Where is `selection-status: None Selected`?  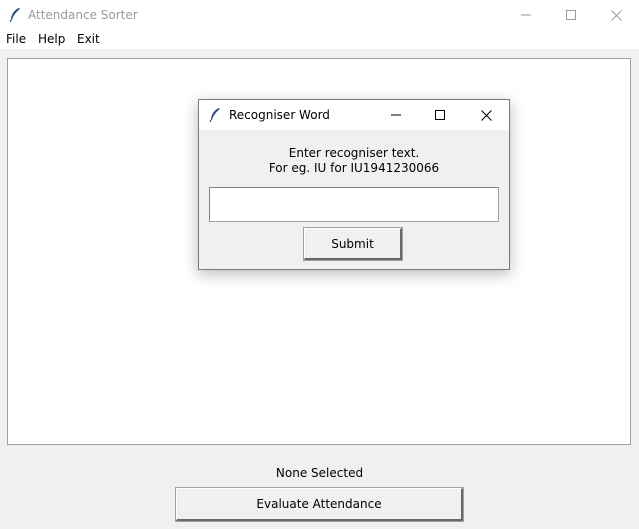
selection-status: None Selected is located at coordinates (319, 473).